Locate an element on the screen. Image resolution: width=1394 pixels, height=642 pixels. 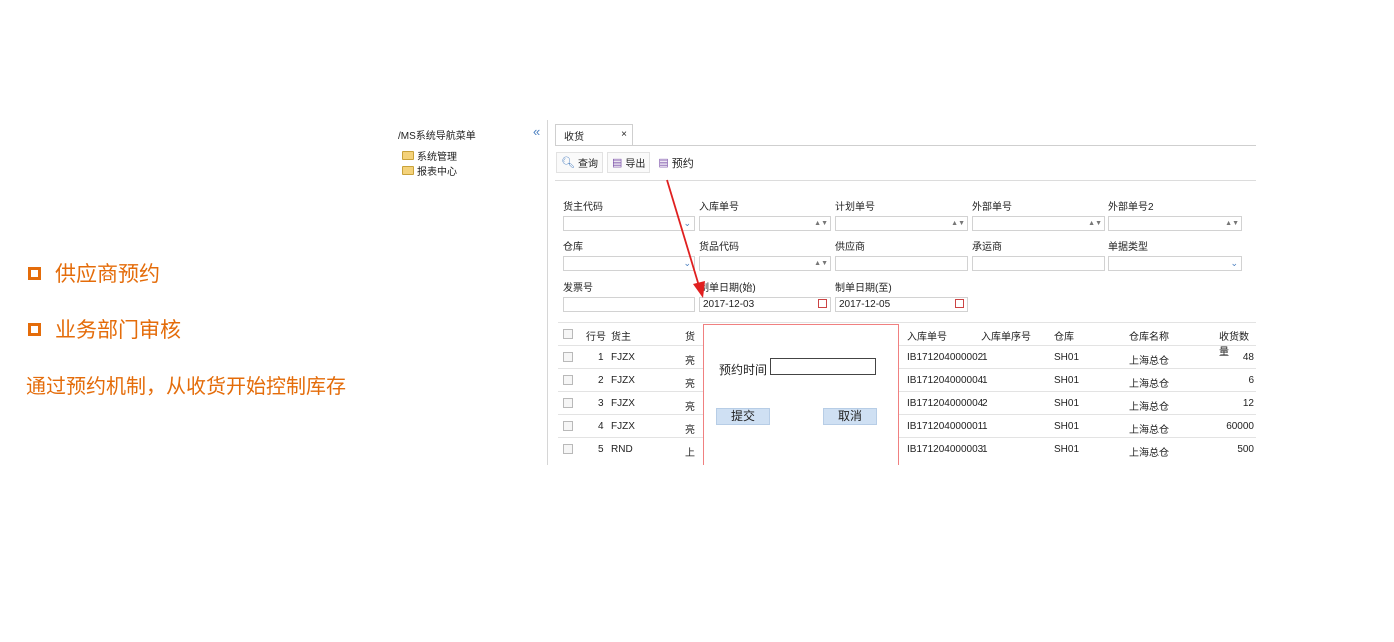
bullet-supplier-reservation: 供应商预约 is located at coordinates (94, 273).